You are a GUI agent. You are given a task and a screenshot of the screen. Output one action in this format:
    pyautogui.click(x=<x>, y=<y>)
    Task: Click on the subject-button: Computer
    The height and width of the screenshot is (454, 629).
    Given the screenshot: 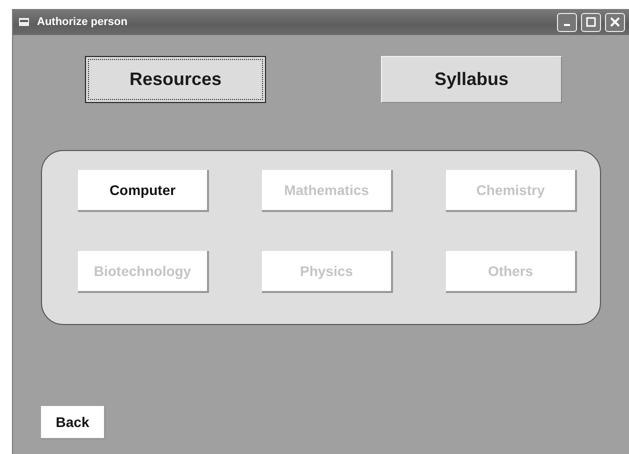 What is the action you would take?
    pyautogui.click(x=143, y=191)
    